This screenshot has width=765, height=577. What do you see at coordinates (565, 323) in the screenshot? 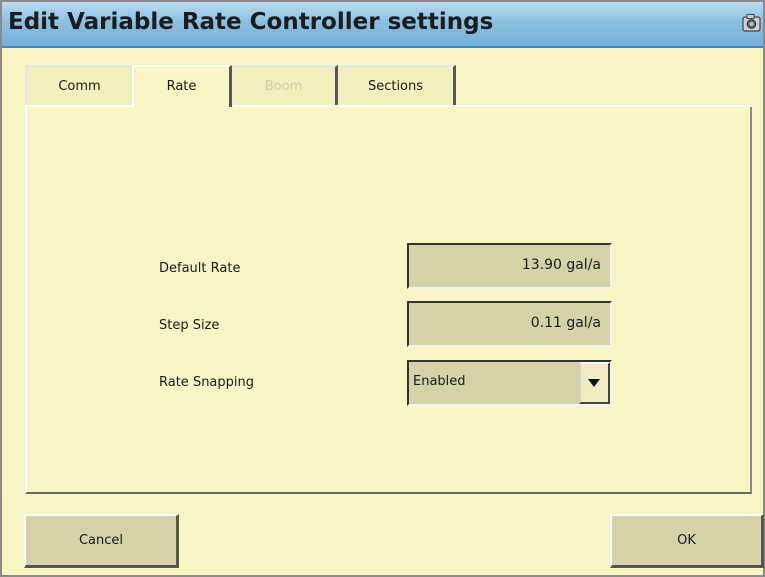
I see `step-size-value: 0.11 gal/a` at bounding box center [565, 323].